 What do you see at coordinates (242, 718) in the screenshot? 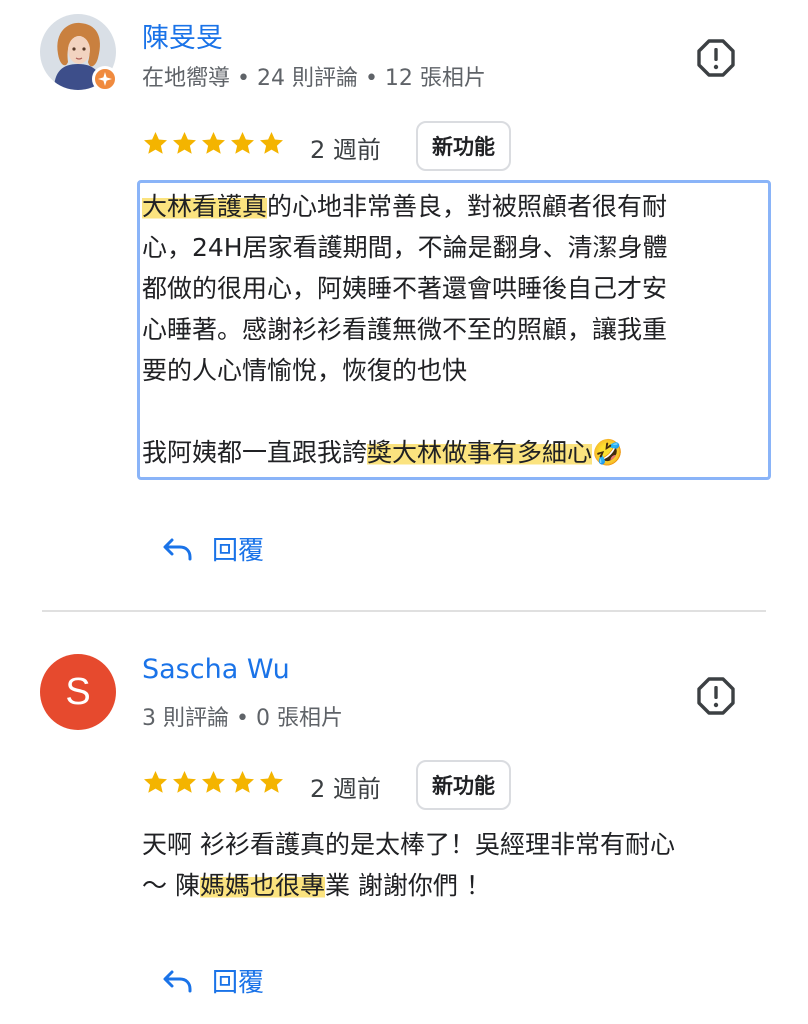
I see `reviewer-meta: 3 則評論 • 0 張相片` at bounding box center [242, 718].